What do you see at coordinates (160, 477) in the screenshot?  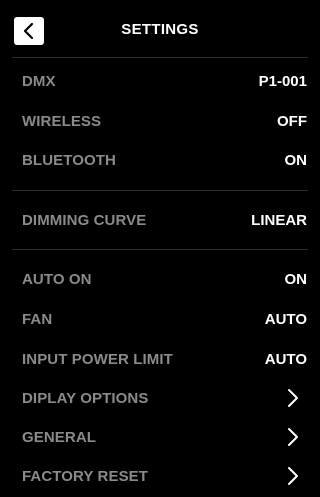 I see `setting-row-factory-reset: FACTORY RESET` at bounding box center [160, 477].